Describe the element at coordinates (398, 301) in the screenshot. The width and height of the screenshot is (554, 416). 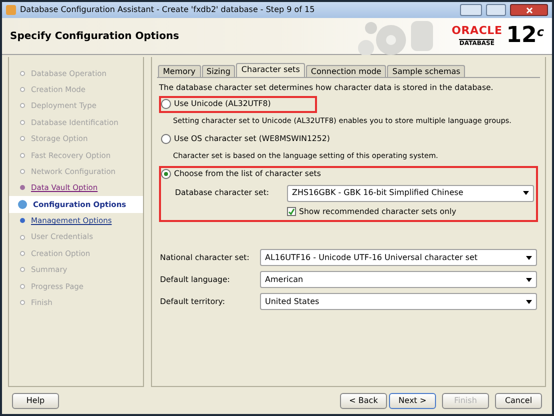
I see `settings-dropdown: United States` at that location.